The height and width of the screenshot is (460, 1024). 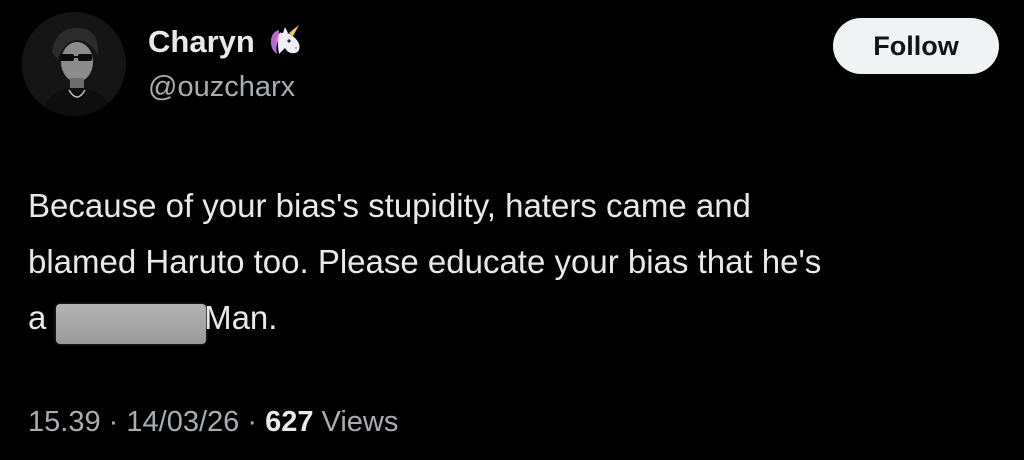 I want to click on tweet-time: 15.39, so click(x=64, y=422).